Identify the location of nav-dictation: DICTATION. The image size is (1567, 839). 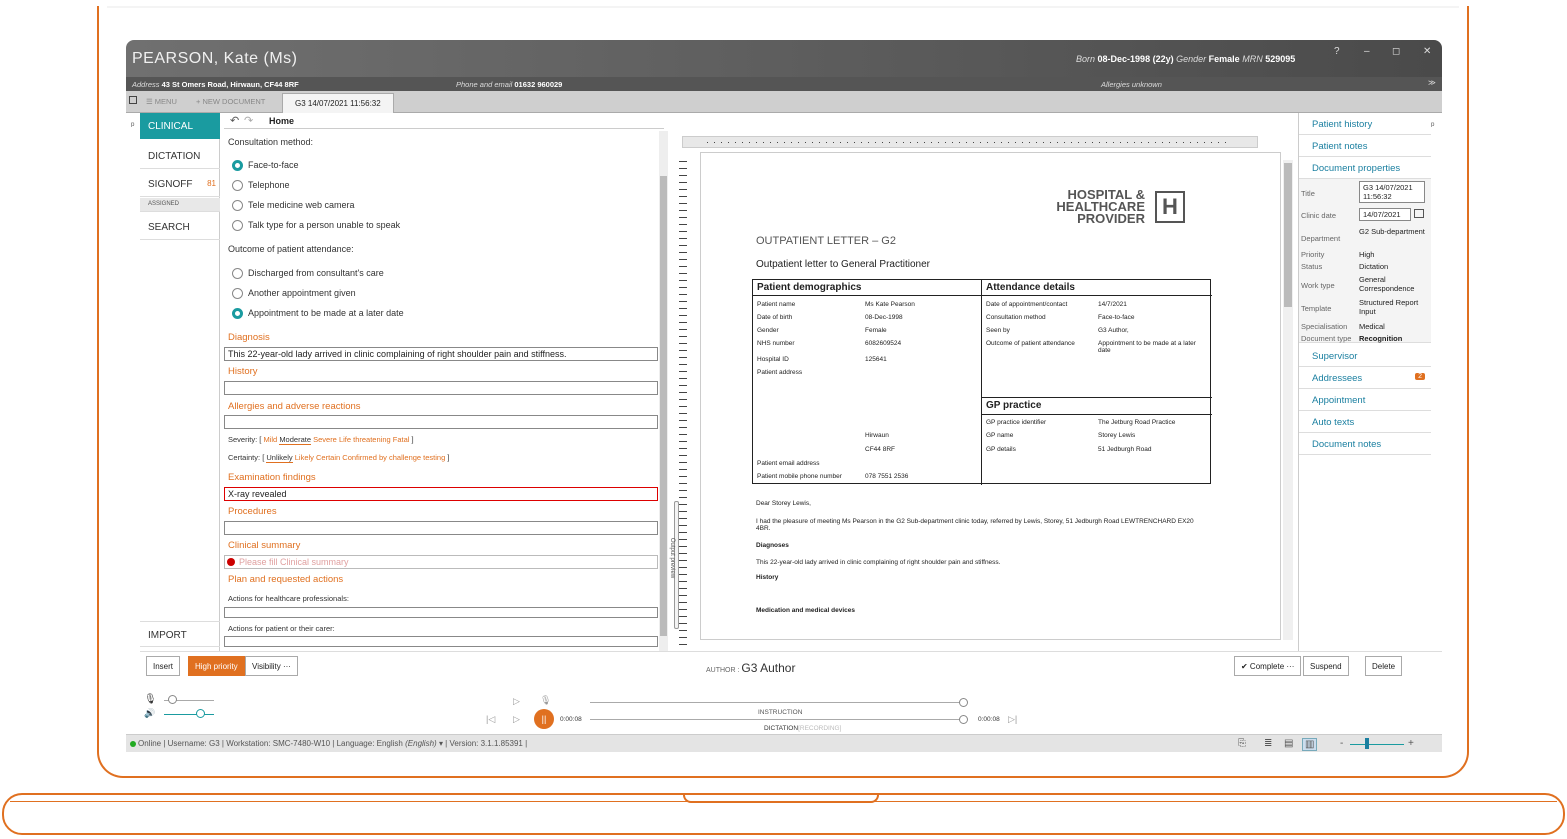
(180, 156).